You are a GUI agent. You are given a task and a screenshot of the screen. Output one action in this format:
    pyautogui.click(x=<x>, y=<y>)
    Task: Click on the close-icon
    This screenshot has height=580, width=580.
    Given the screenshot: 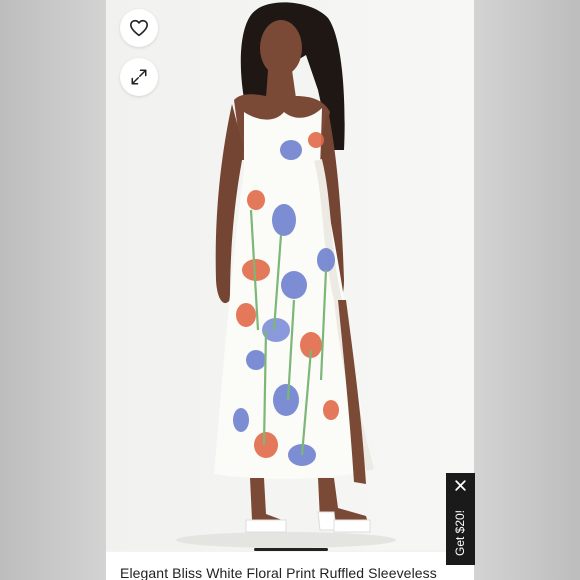 What is the action you would take?
    pyautogui.click(x=460, y=485)
    